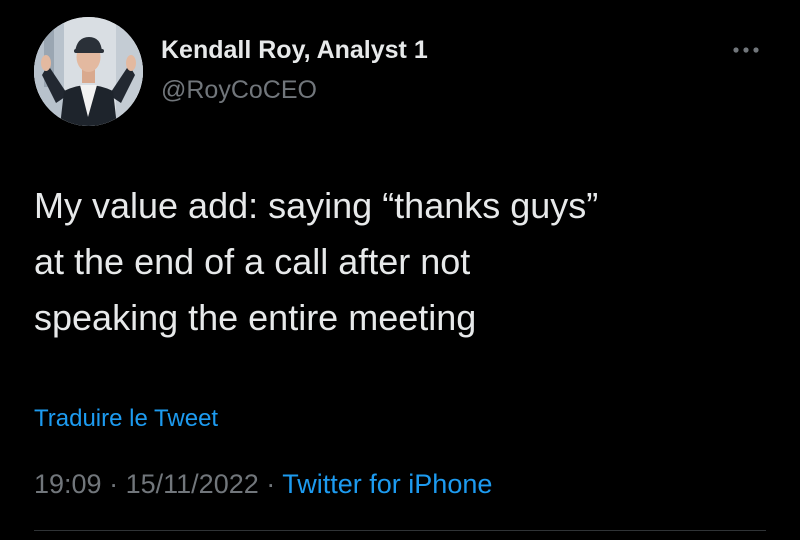 The image size is (800, 540). I want to click on translate-tweet-link: Traduire le Tweet, so click(126, 419).